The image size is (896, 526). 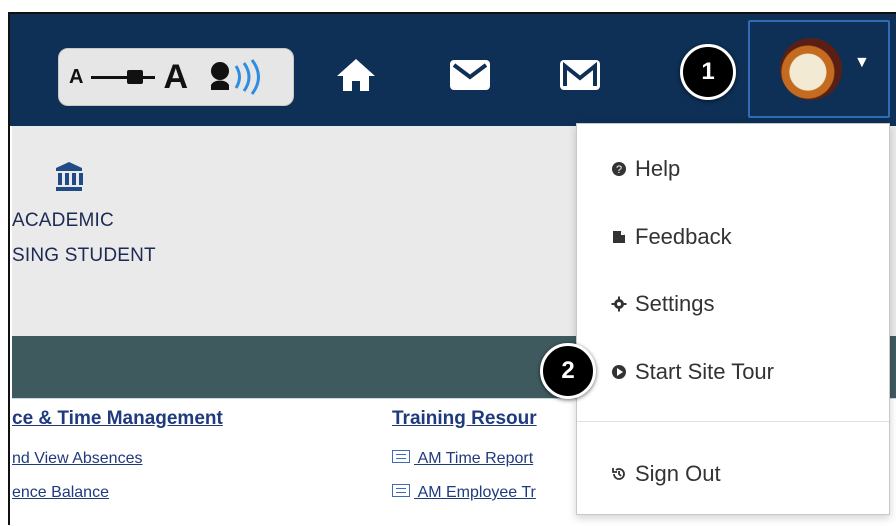 What do you see at coordinates (117, 419) in the screenshot?
I see `left-section-heading: ce & Time Management` at bounding box center [117, 419].